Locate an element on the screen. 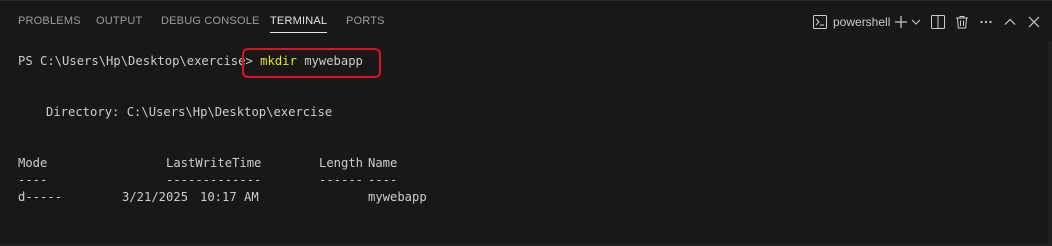 This screenshot has width=1052, height=246. tab-ports: PORTS is located at coordinates (365, 21).